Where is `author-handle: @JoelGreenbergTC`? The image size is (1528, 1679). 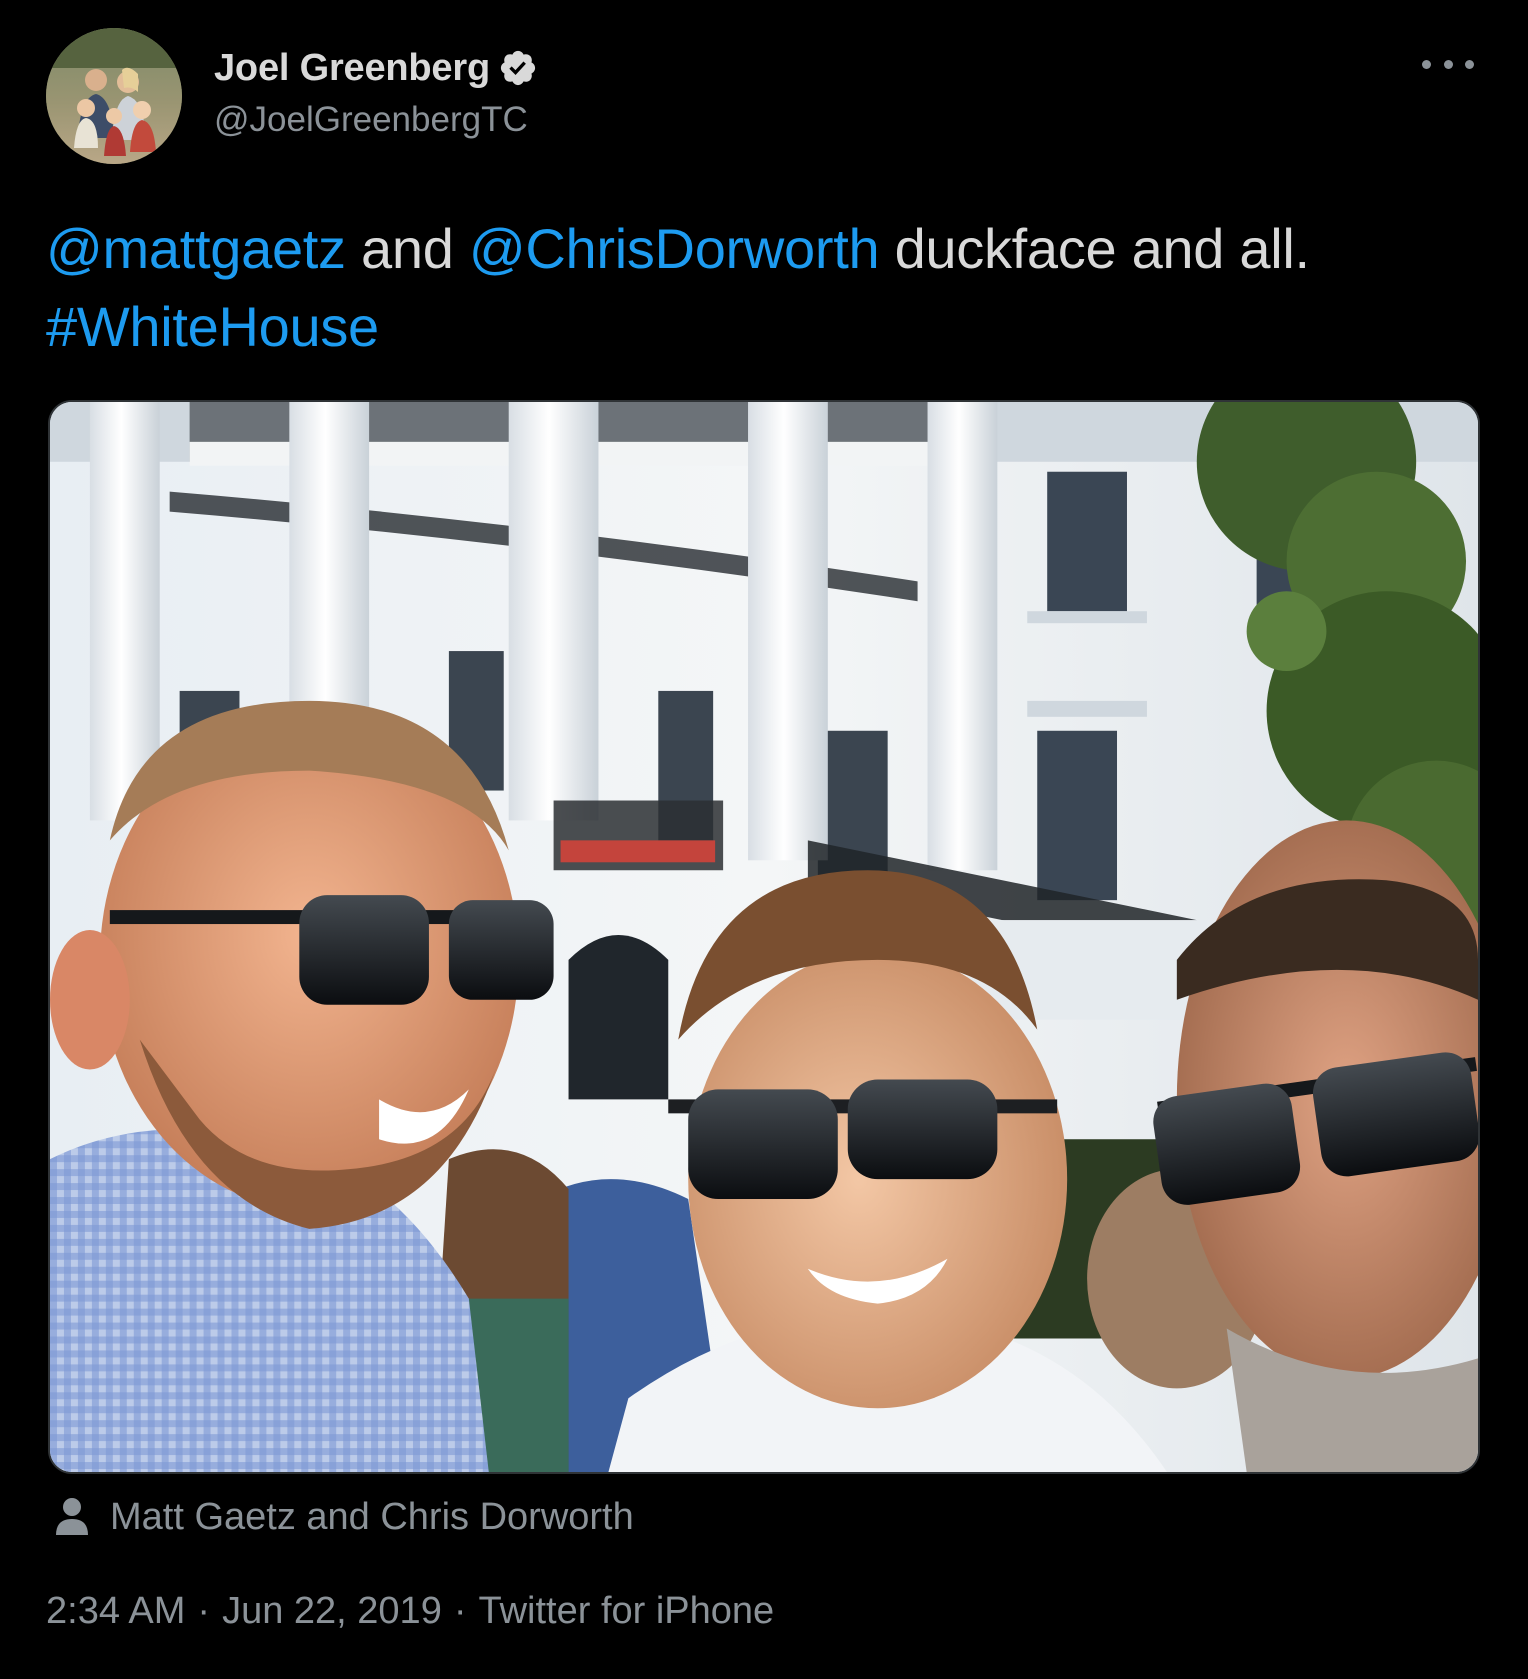
author-handle: @JoelGreenbergTC is located at coordinates (371, 120).